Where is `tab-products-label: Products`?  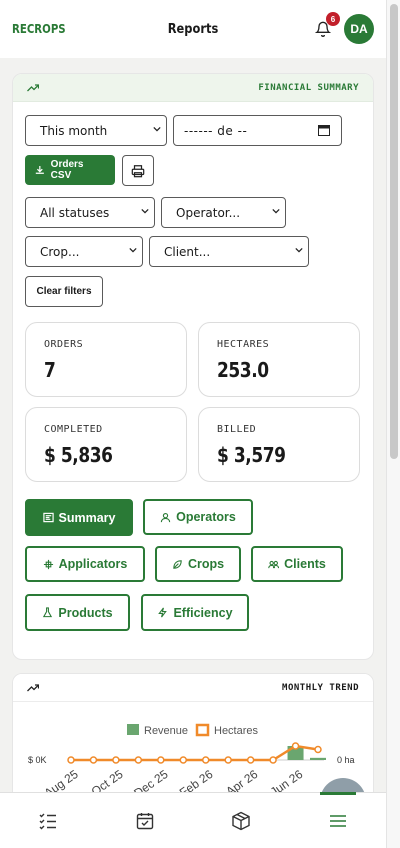
tab-products-label: Products is located at coordinates (85, 612).